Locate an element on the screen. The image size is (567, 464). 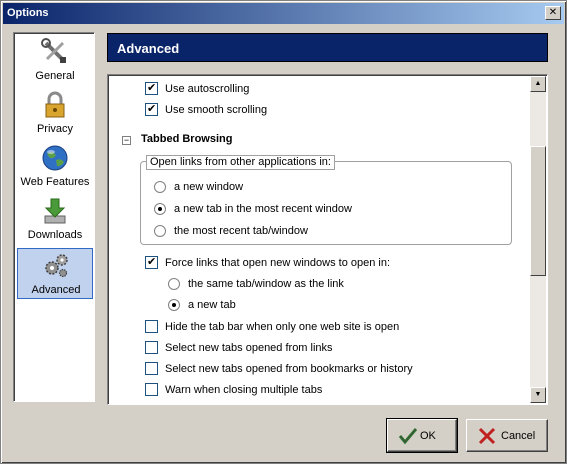
option-label: a new tab is located at coordinates (212, 305).